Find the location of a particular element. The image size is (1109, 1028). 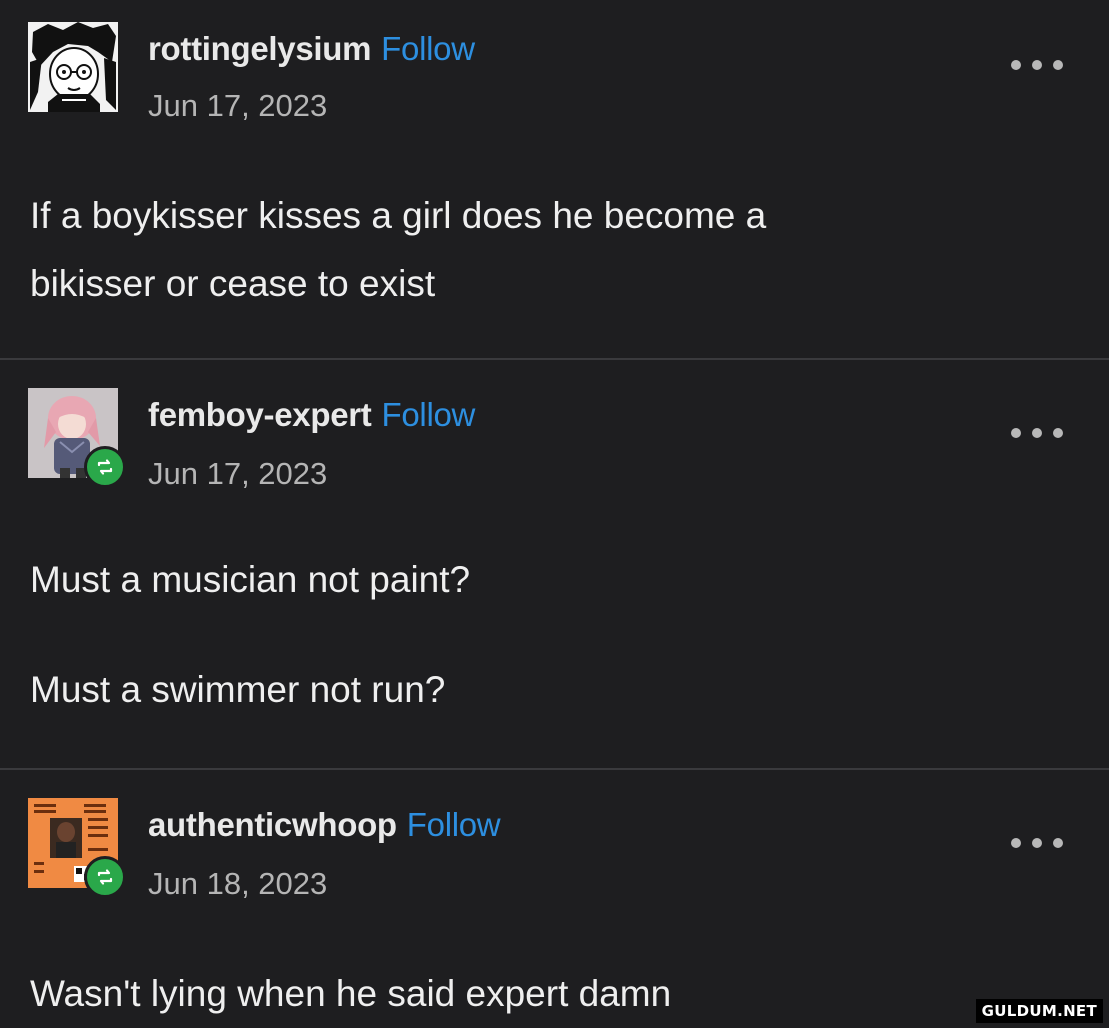

username-text: authenticwhoop is located at coordinates (272, 824).